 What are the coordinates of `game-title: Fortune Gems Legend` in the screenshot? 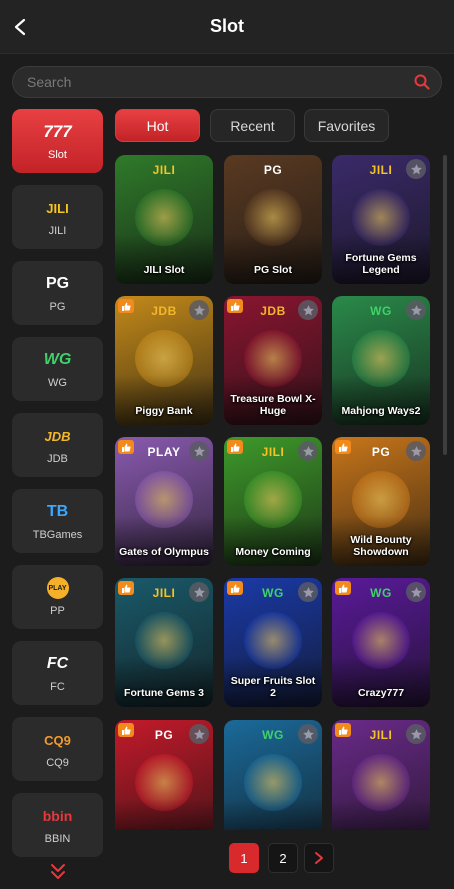 It's located at (381, 264).